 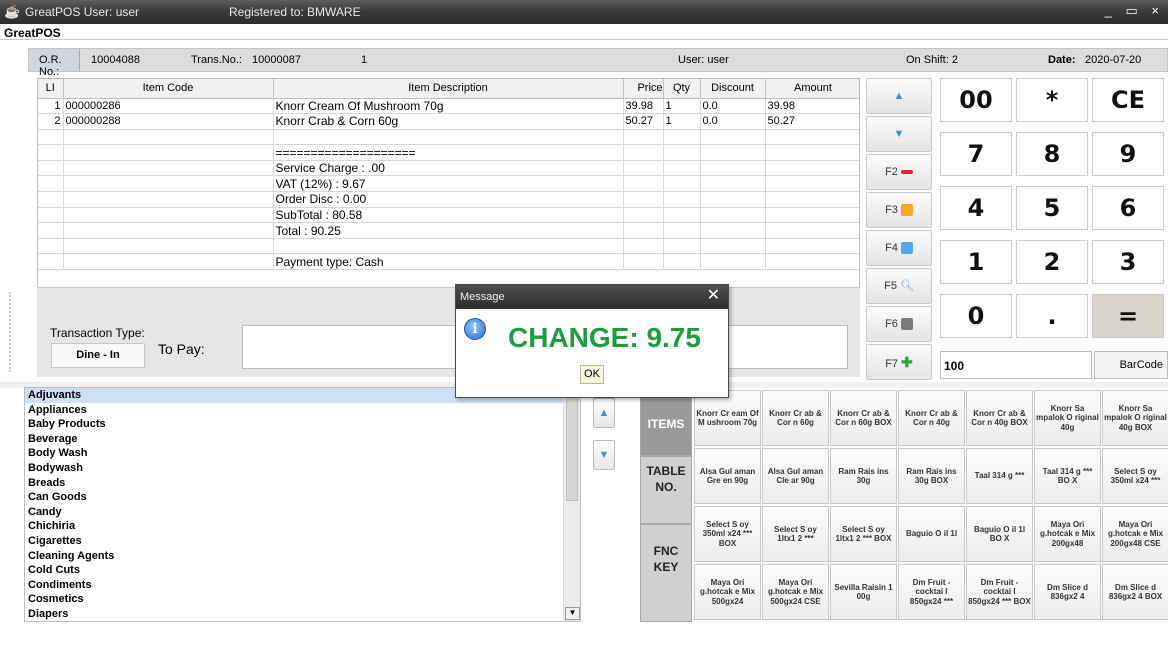 I want to click on item-button: Taal 314 g ***, so click(x=999, y=476).